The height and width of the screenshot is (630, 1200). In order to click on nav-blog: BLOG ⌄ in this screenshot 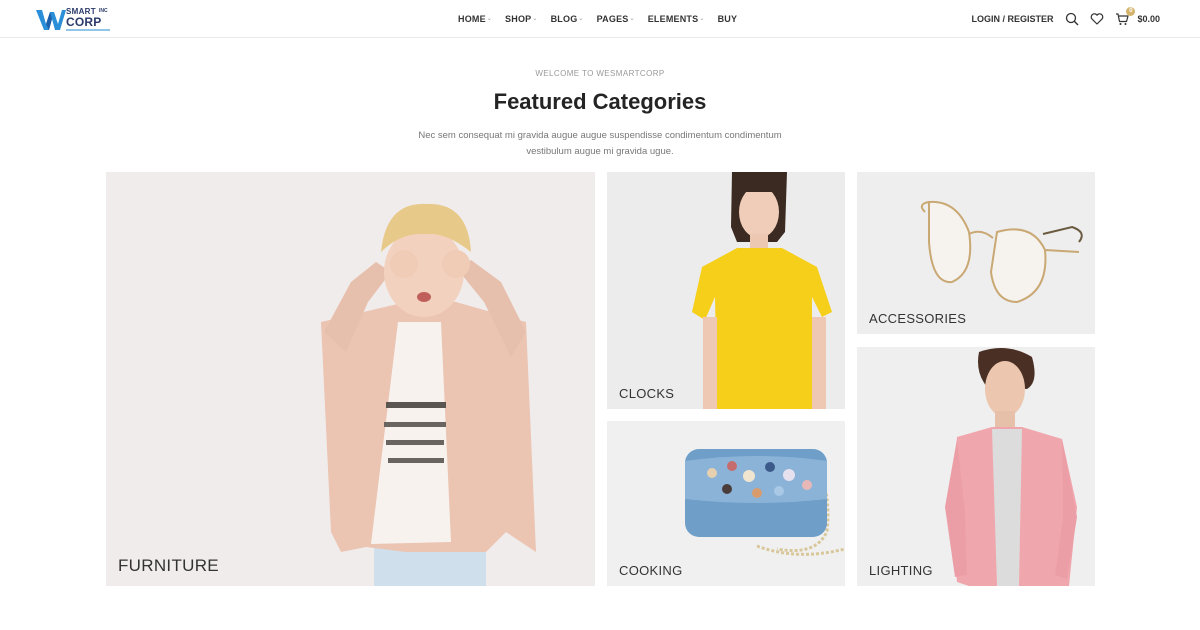, I will do `click(567, 19)`.